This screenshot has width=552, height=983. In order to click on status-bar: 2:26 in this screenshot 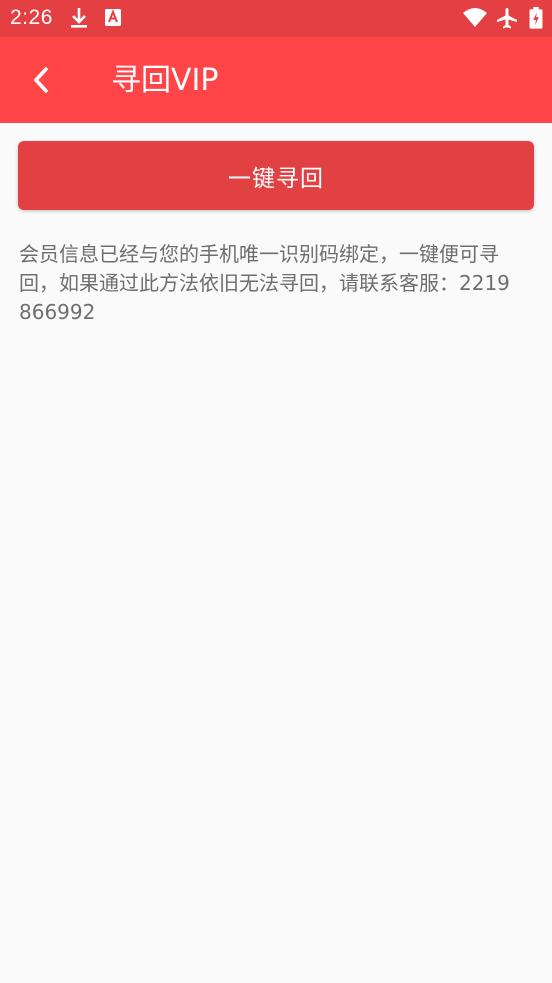, I will do `click(276, 18)`.